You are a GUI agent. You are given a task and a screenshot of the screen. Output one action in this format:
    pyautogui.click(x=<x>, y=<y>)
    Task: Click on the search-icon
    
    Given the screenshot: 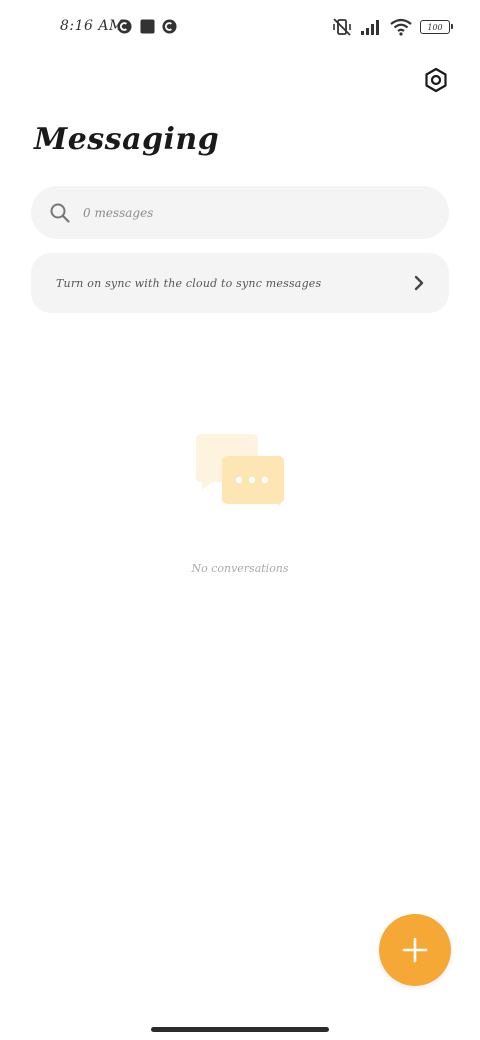 What is the action you would take?
    pyautogui.click(x=60, y=213)
    